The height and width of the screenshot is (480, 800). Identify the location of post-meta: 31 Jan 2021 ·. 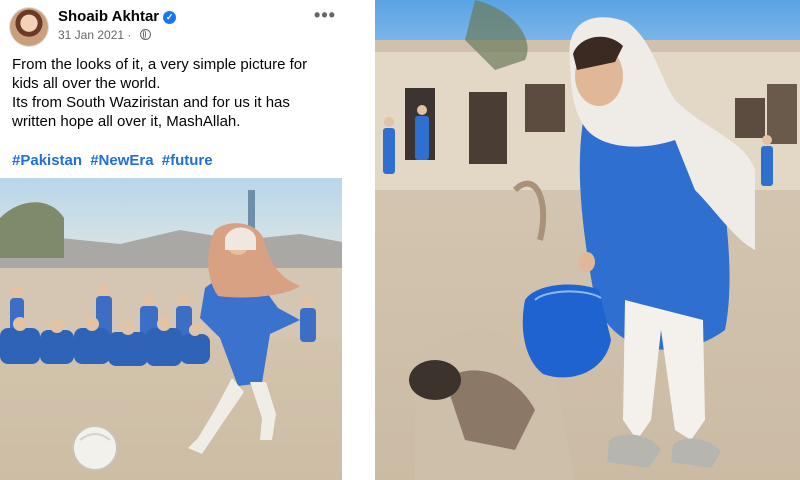
(104, 35).